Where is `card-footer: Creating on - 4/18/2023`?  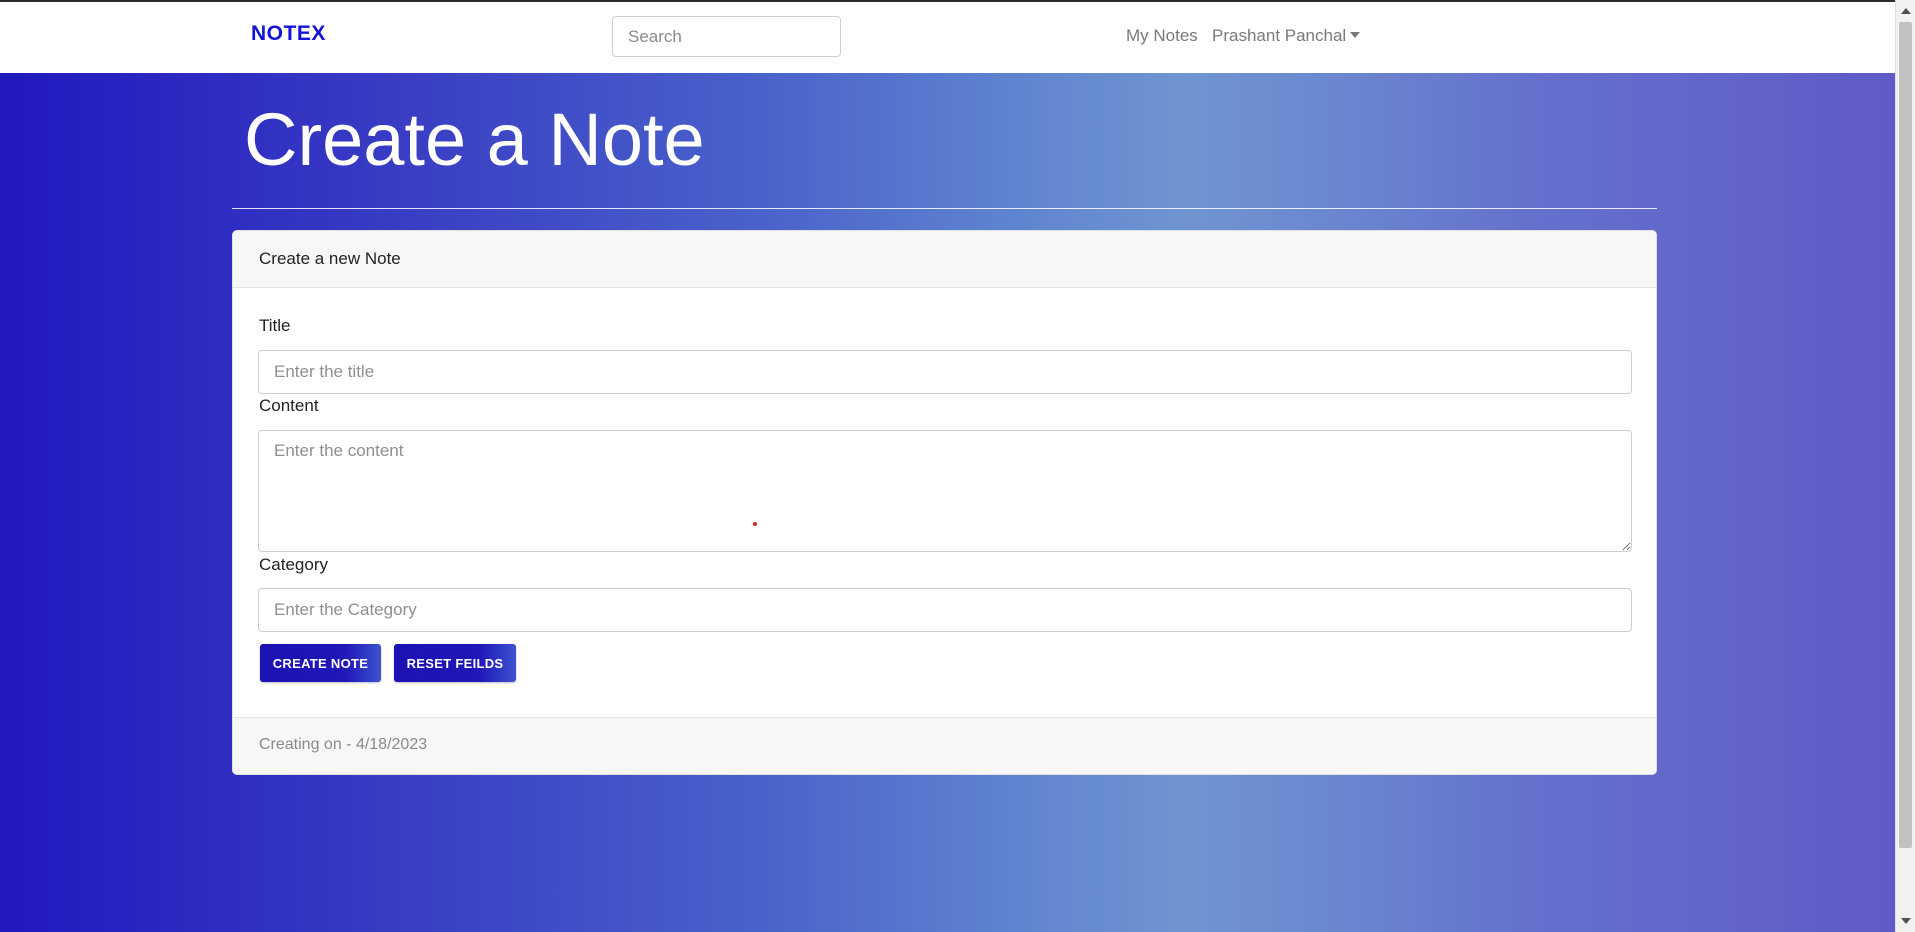
card-footer: Creating on - 4/18/2023 is located at coordinates (944, 745).